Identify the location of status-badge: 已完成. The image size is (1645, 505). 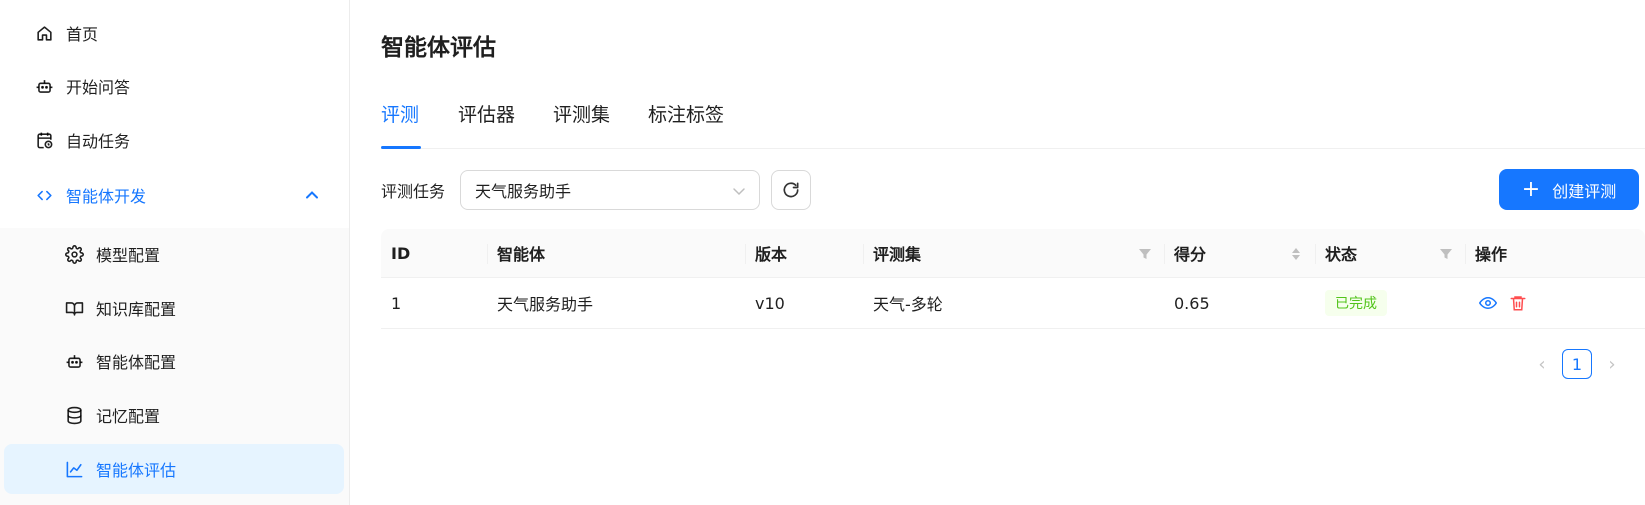
(1356, 303).